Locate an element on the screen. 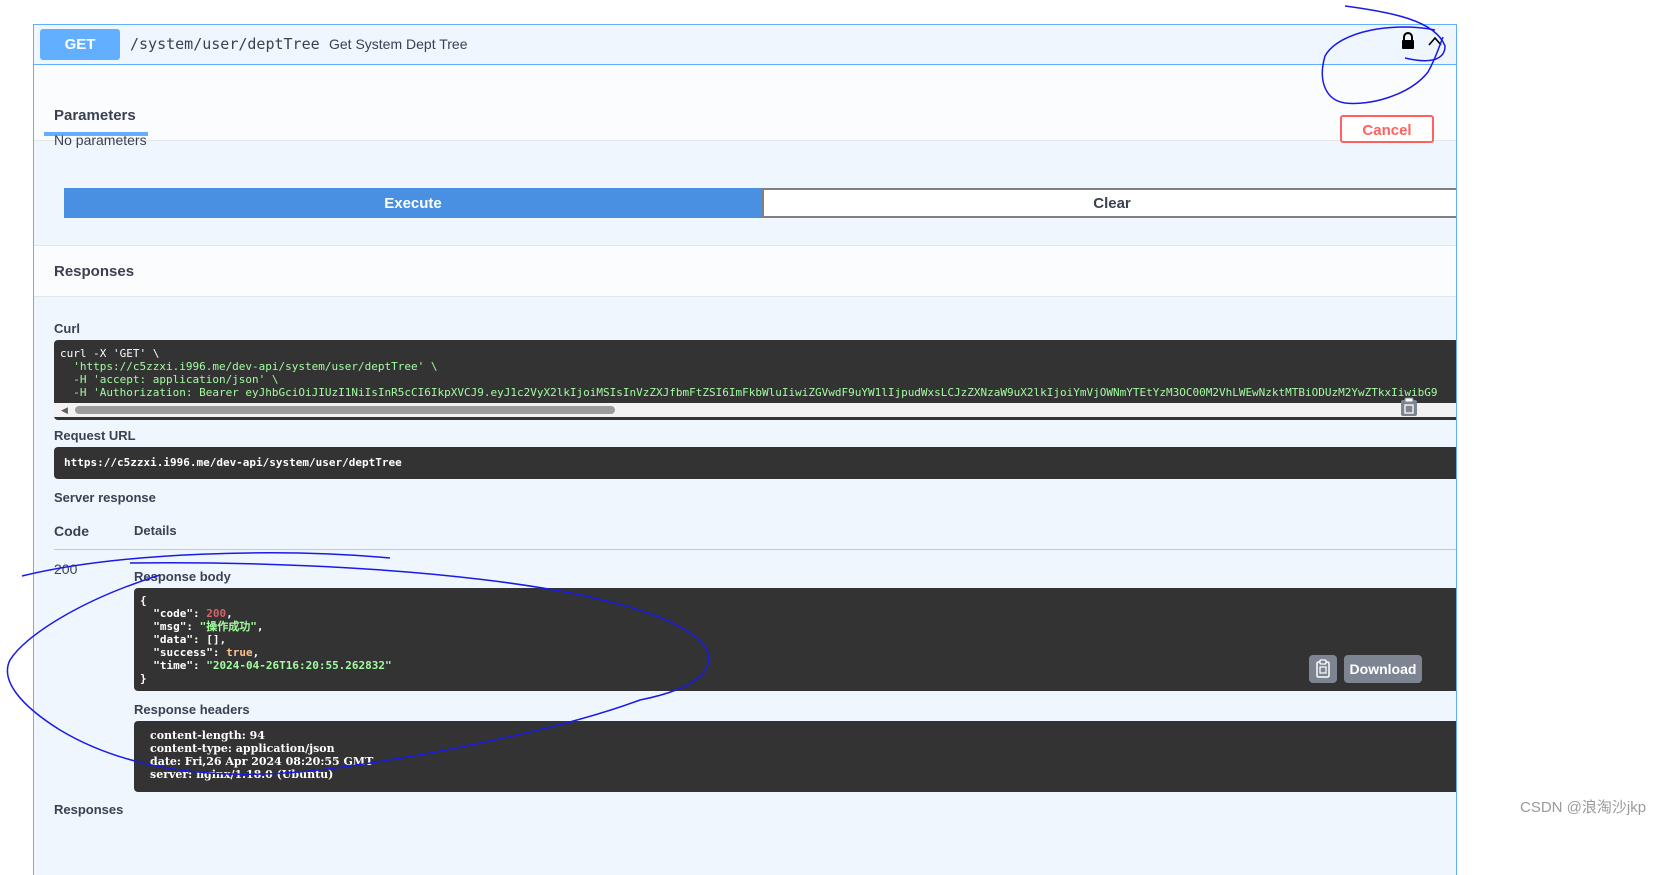 This screenshot has width=1667, height=875. operation-path: /system/user/deptTree is located at coordinates (225, 44).